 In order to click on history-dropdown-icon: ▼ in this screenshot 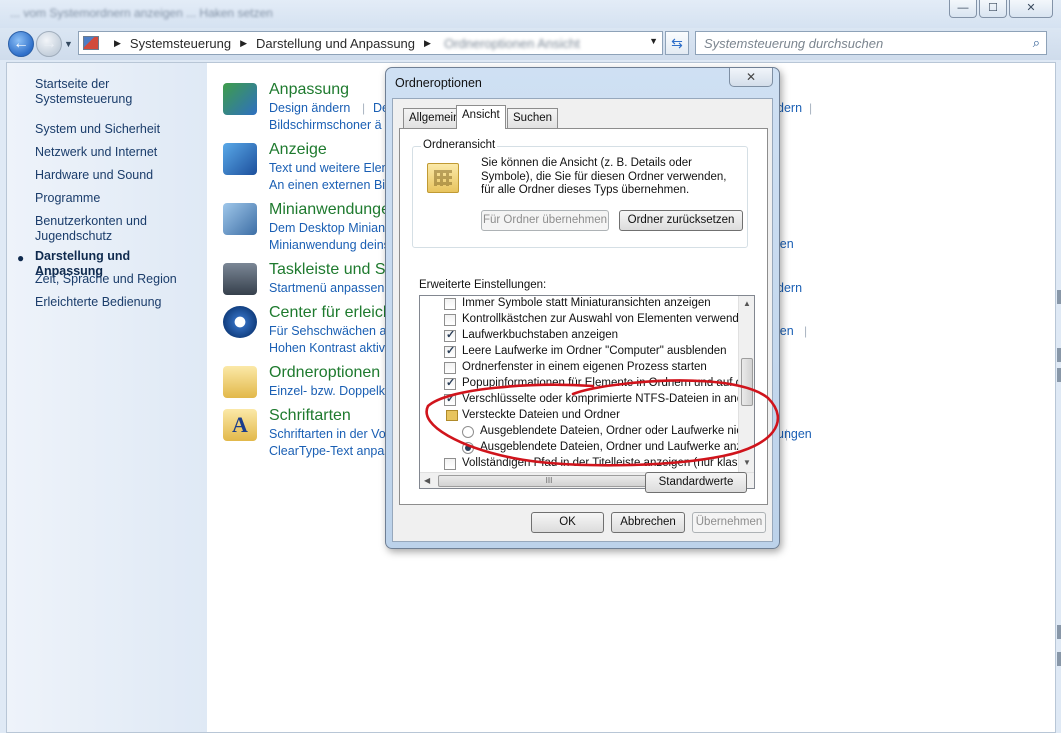, I will do `click(68, 44)`.